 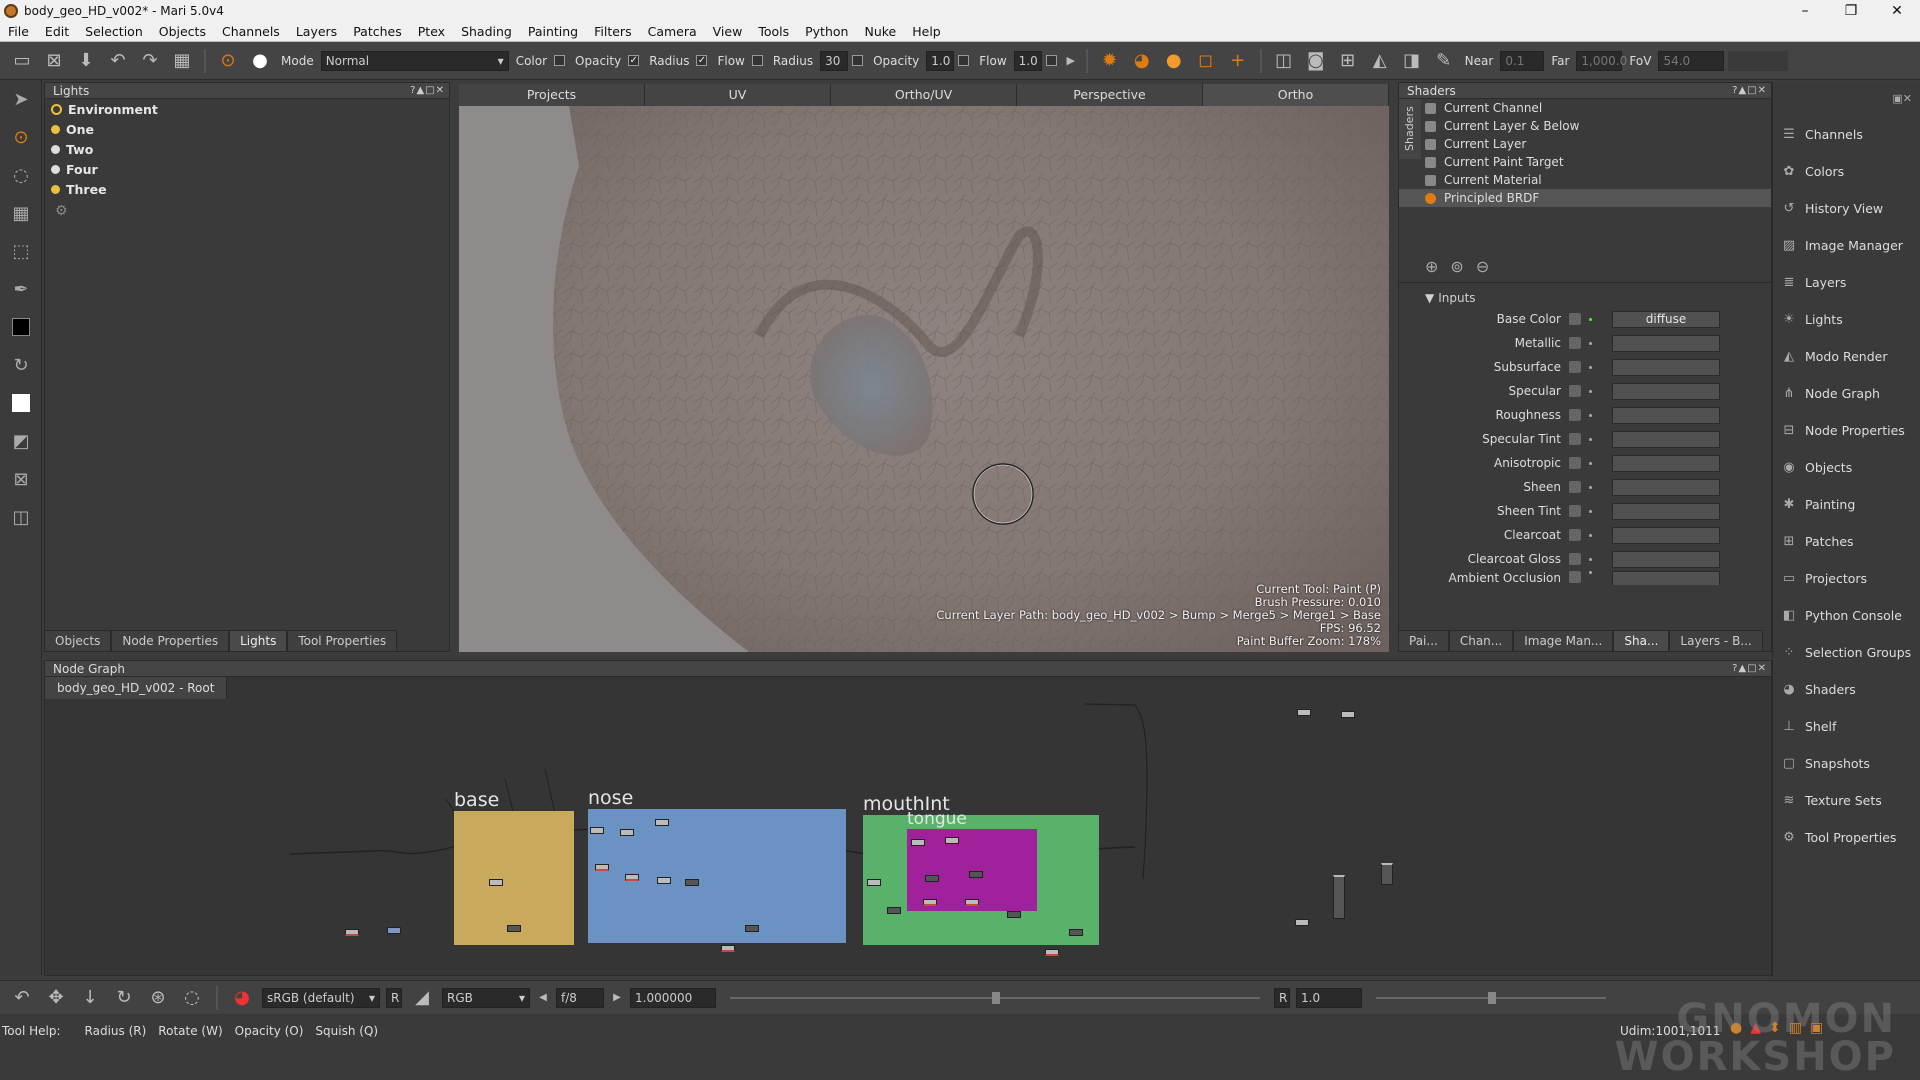 What do you see at coordinates (260, 61) in the screenshot?
I see `brush-icon: ●` at bounding box center [260, 61].